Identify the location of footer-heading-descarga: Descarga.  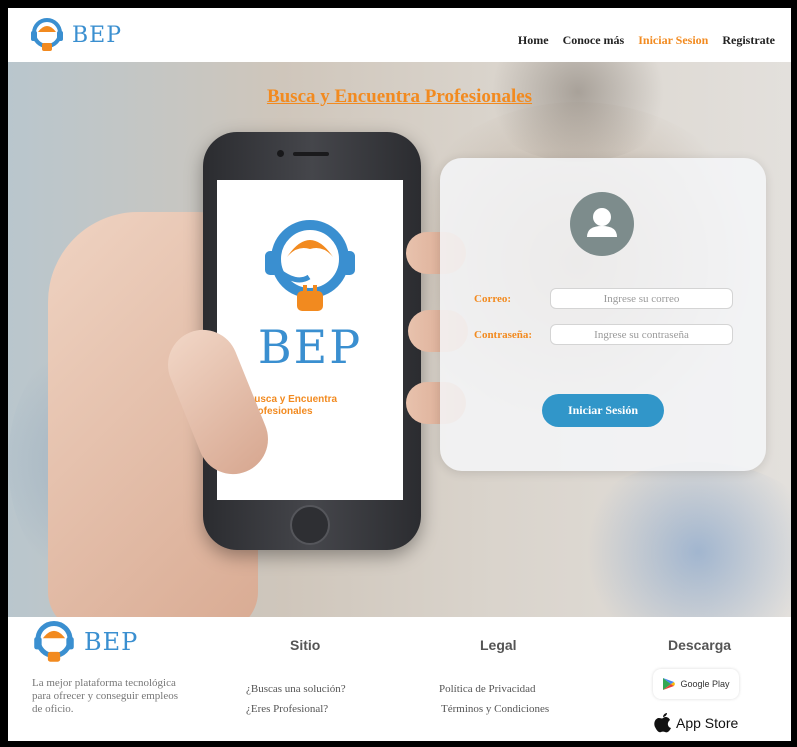
(700, 645).